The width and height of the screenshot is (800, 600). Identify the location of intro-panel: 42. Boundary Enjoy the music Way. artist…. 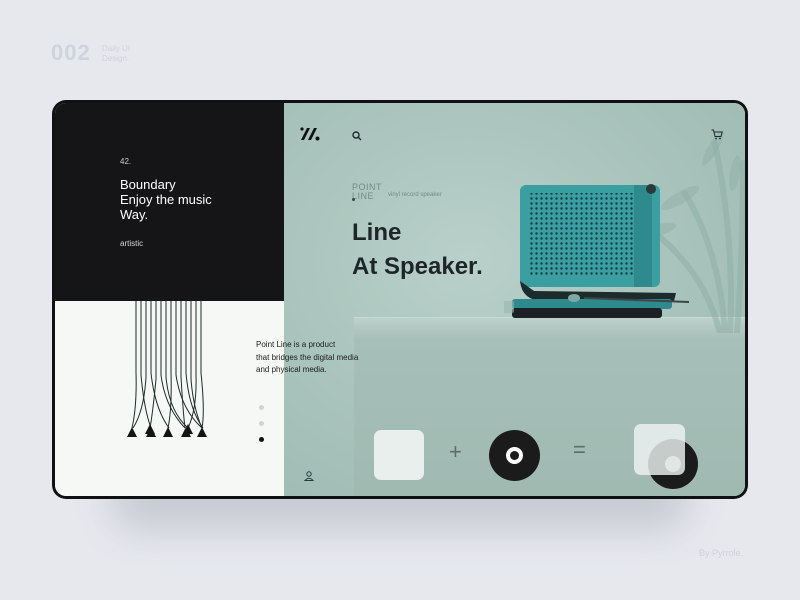
(169, 202).